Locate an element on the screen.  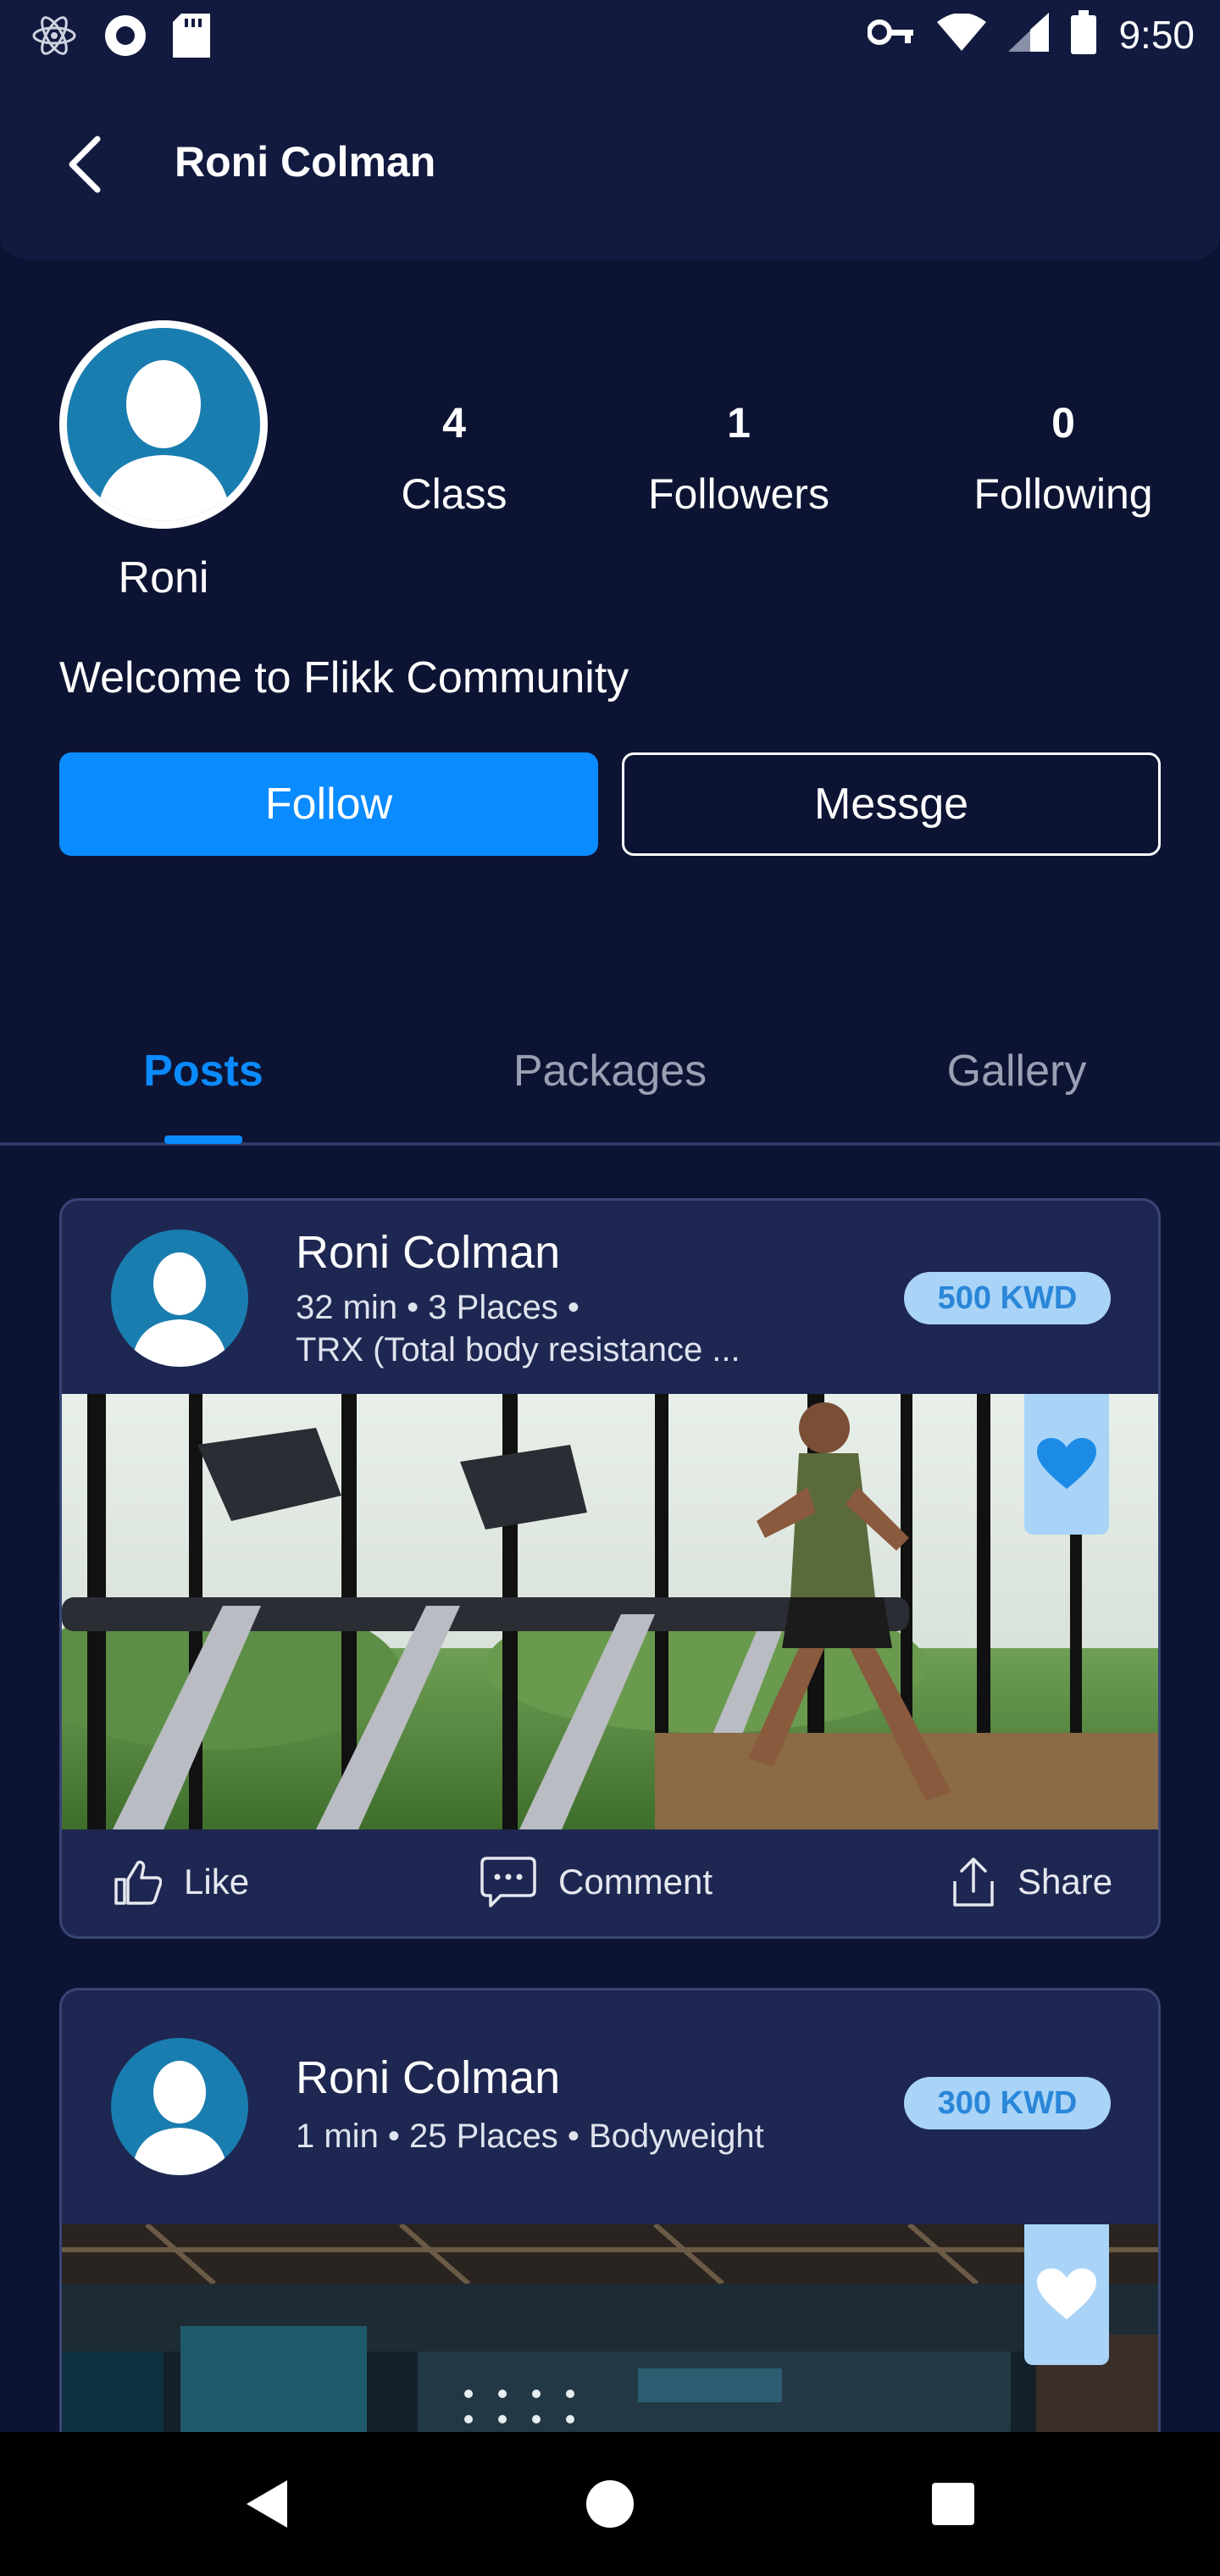
nav-recent-button is located at coordinates (953, 2504).